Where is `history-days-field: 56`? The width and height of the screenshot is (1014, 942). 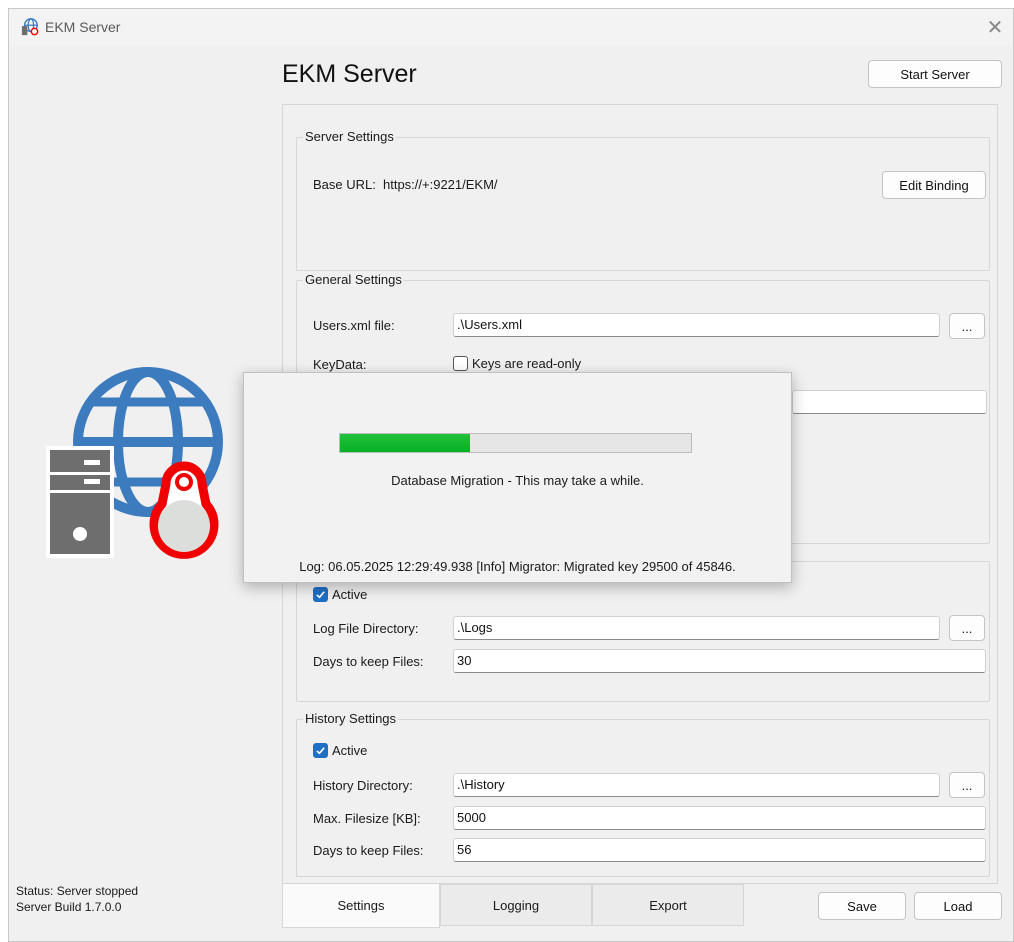 history-days-field: 56 is located at coordinates (719, 850).